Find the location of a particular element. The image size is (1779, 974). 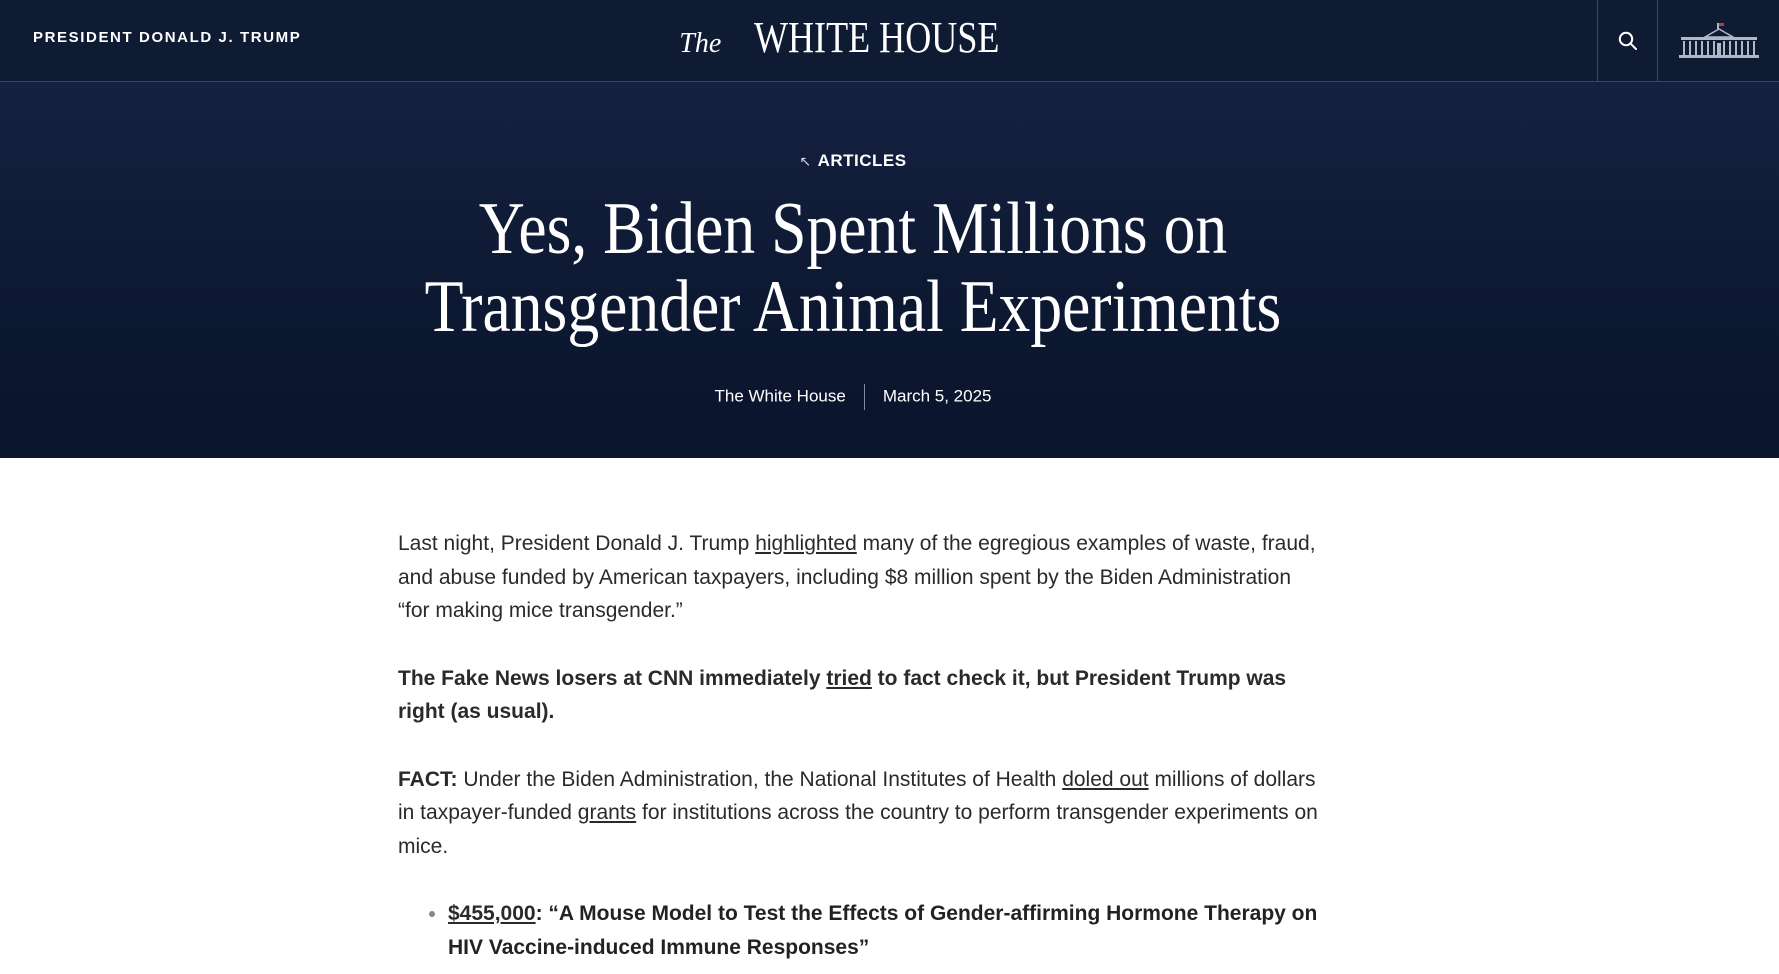

tried-link: tried is located at coordinates (849, 678).